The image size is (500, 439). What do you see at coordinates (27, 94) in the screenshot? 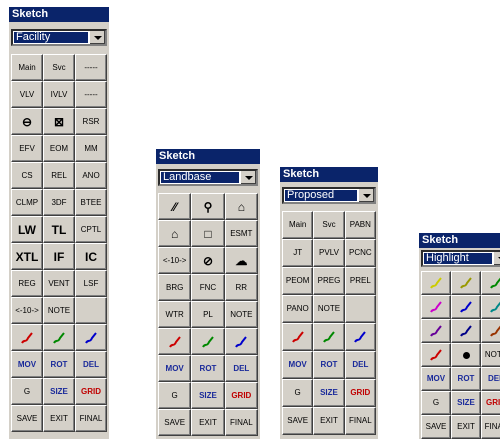
I see `tool-button-vlv: VLV` at bounding box center [27, 94].